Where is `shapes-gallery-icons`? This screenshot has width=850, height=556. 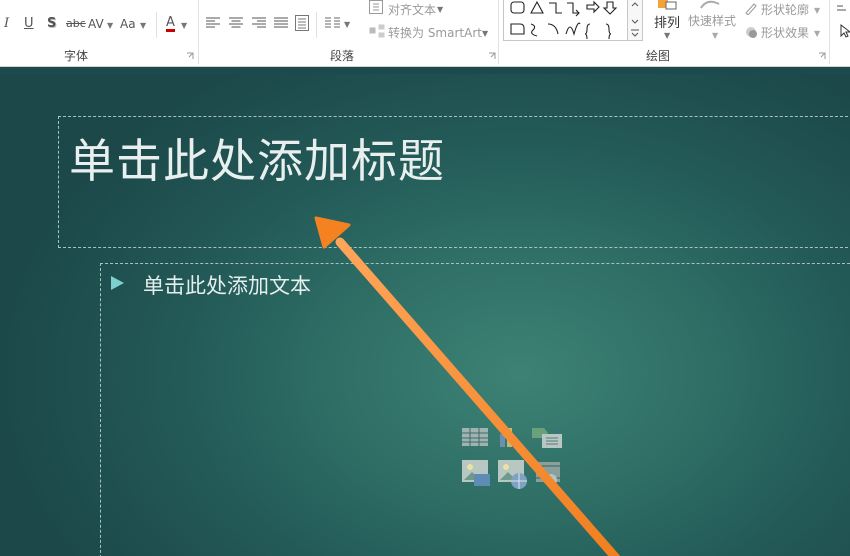
shapes-gallery-icons is located at coordinates (568, 20).